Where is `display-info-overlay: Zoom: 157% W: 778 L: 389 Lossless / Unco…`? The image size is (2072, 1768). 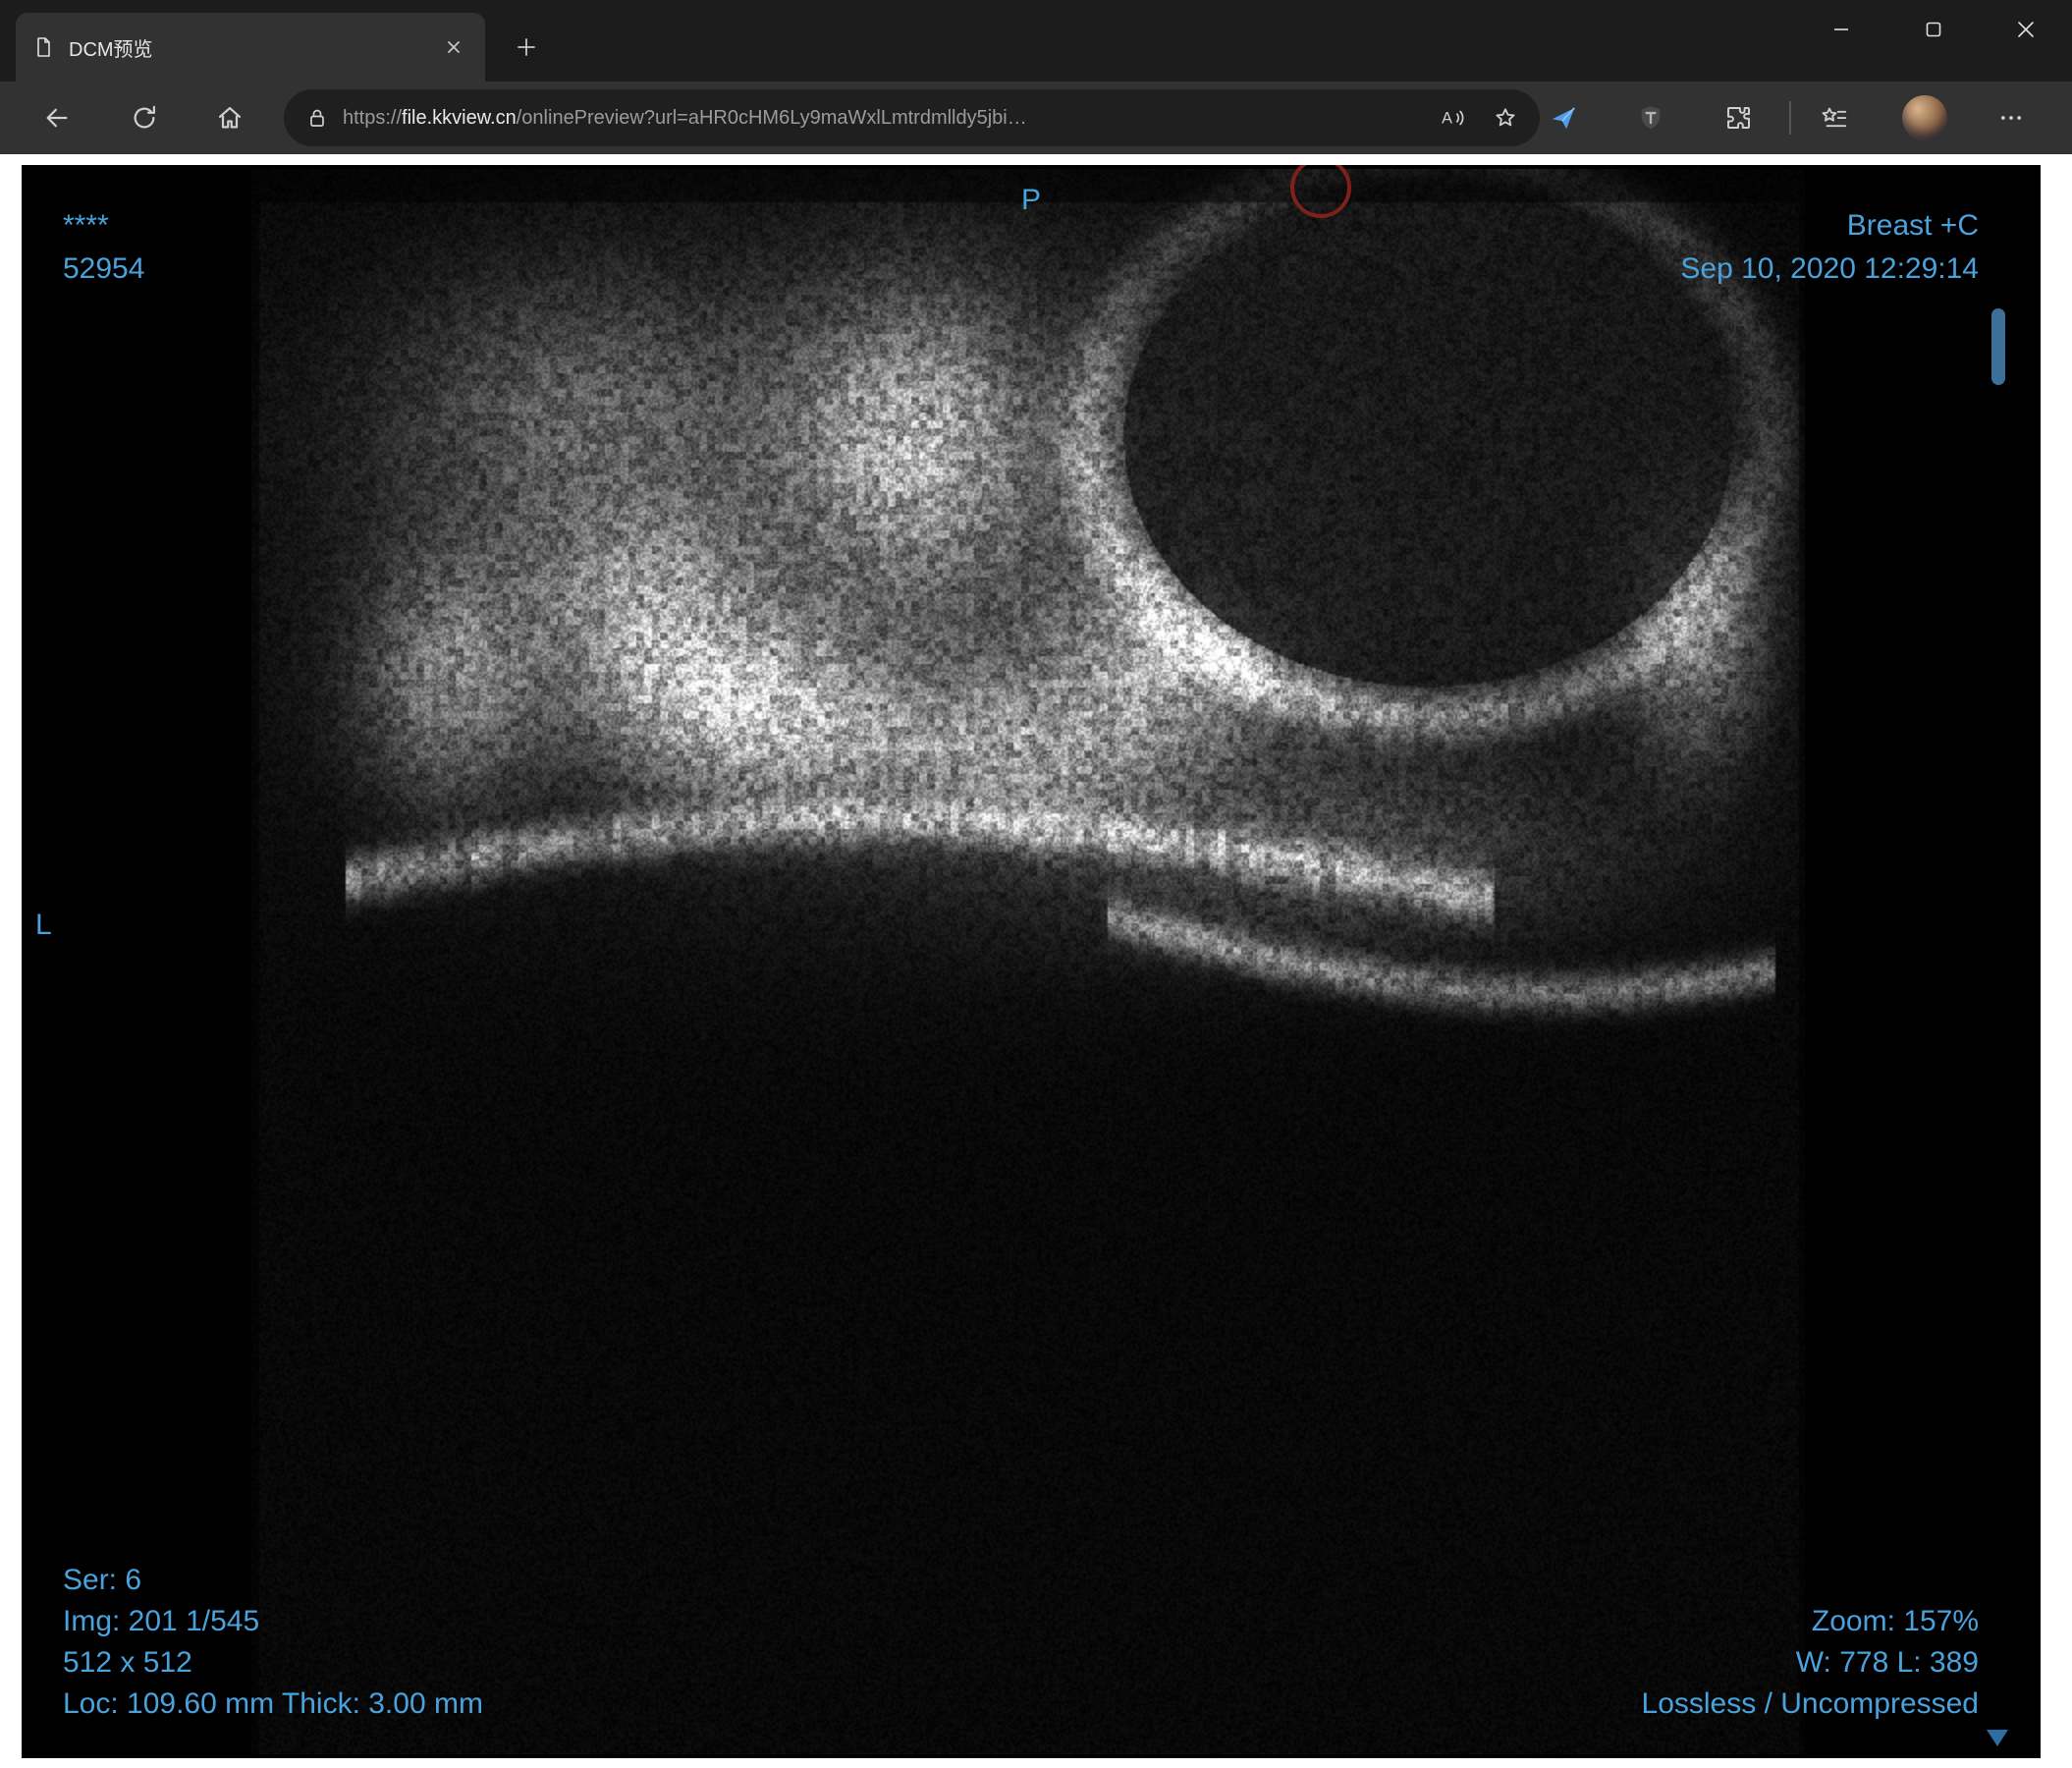 display-info-overlay: Zoom: 157% W: 778 L: 389 Lossless / Unco… is located at coordinates (1810, 1663).